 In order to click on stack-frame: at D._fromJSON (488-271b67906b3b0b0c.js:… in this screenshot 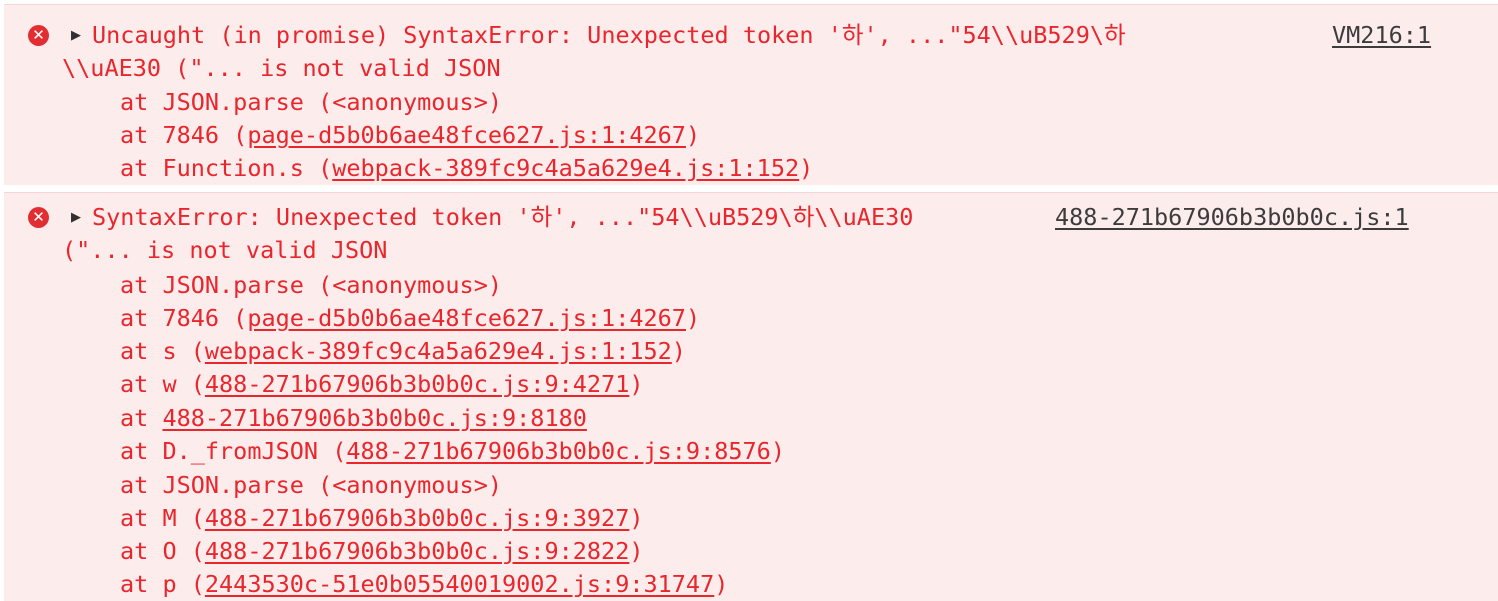, I will do `click(452, 451)`.